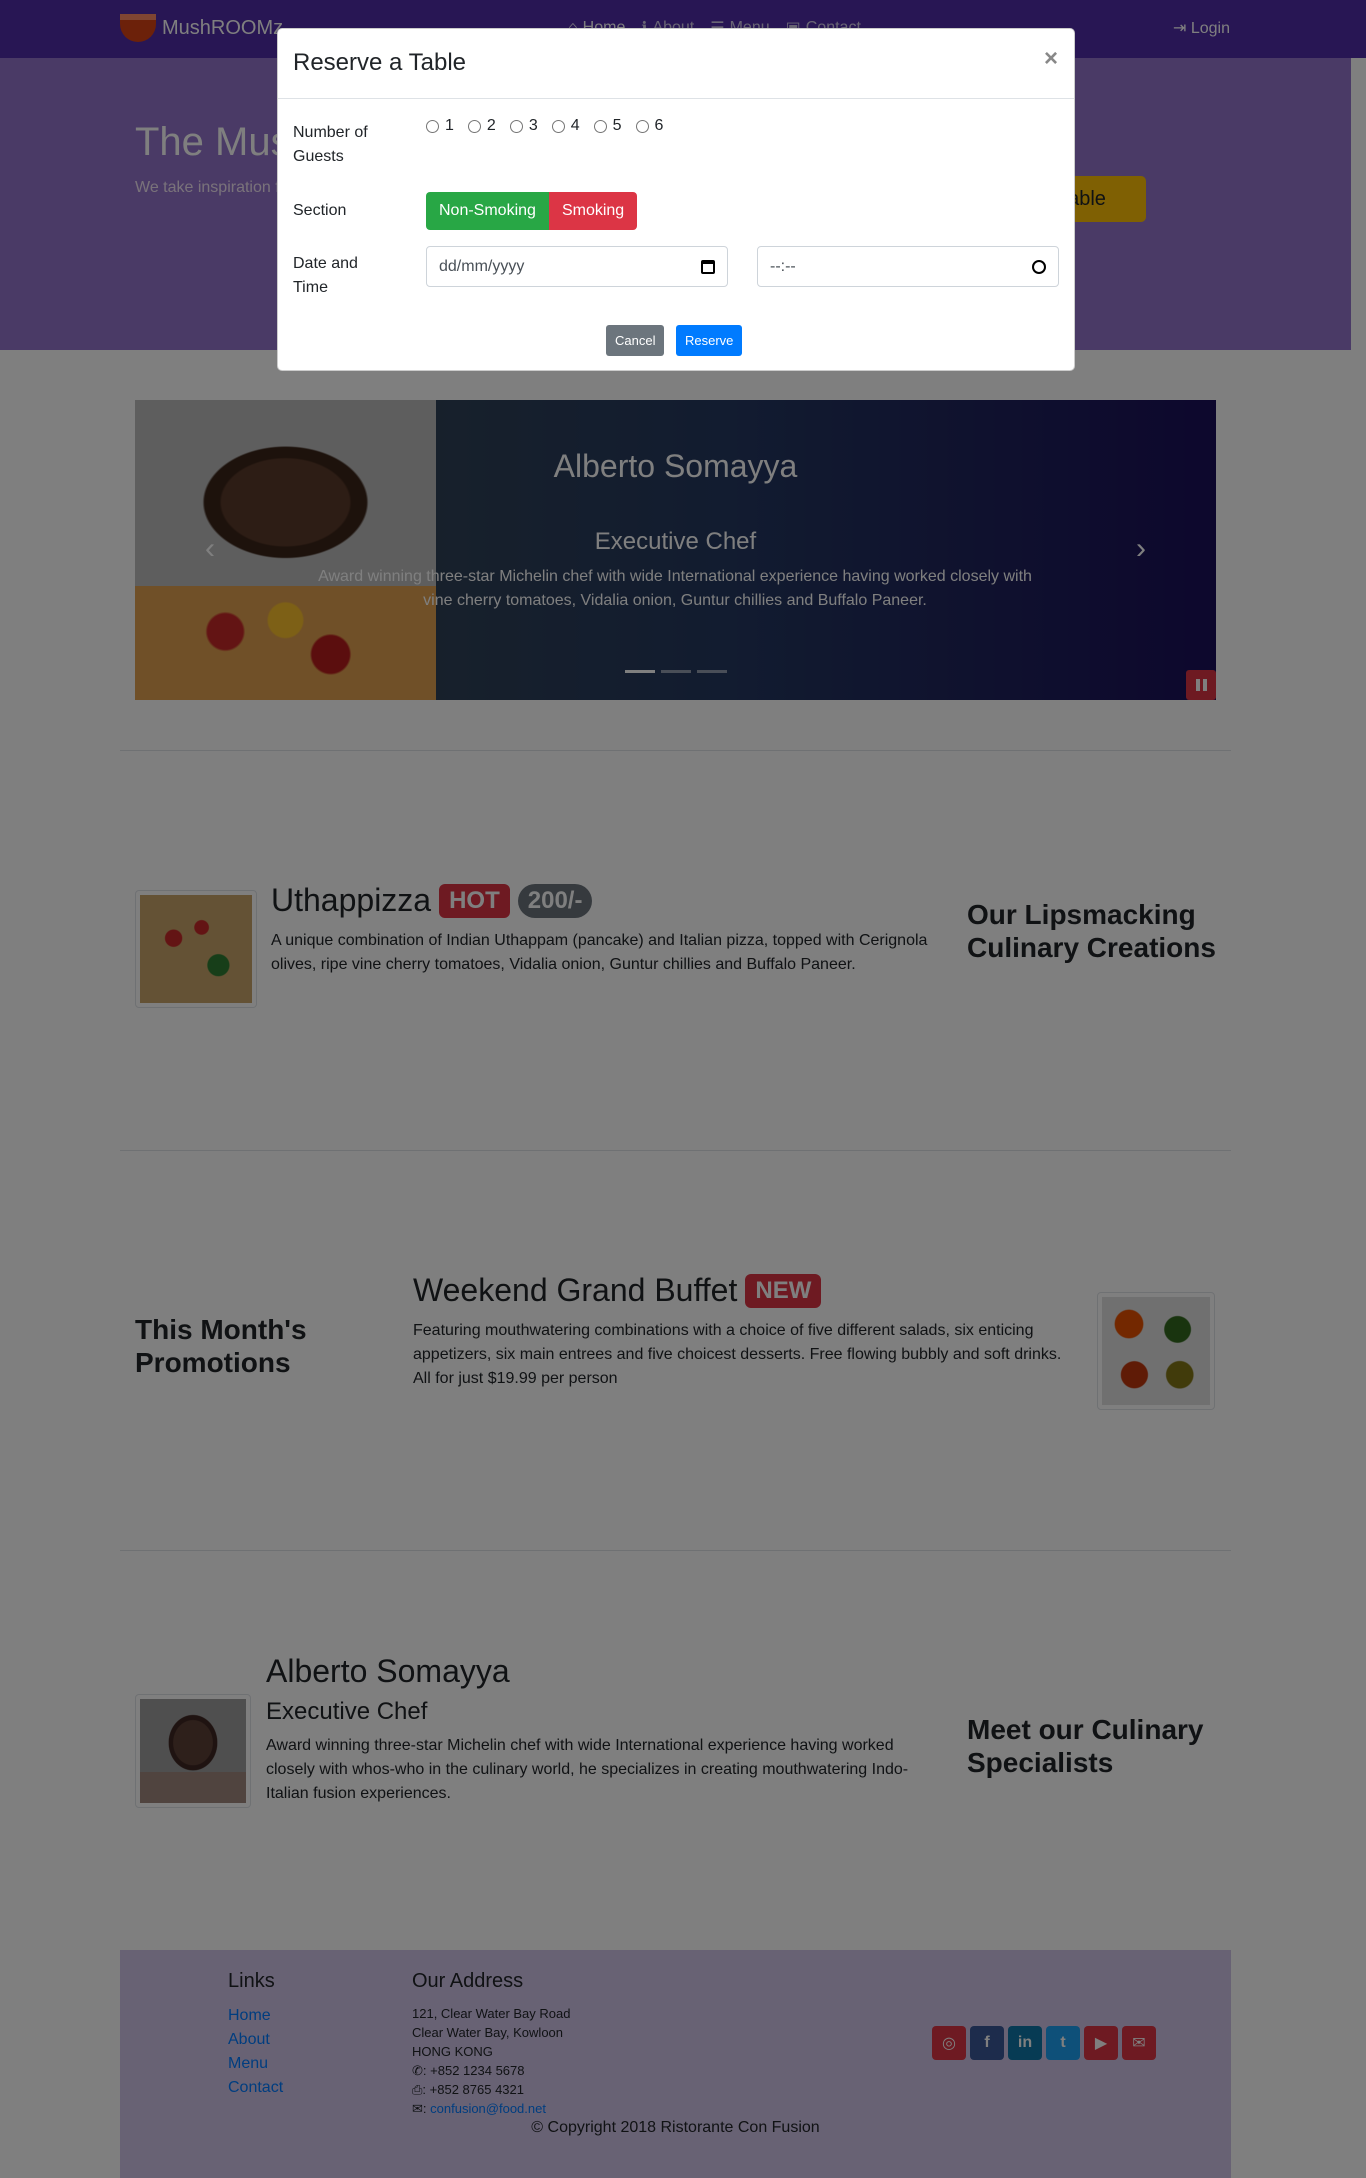 This screenshot has width=1366, height=2178. I want to click on guest-option-label: 6, so click(659, 125).